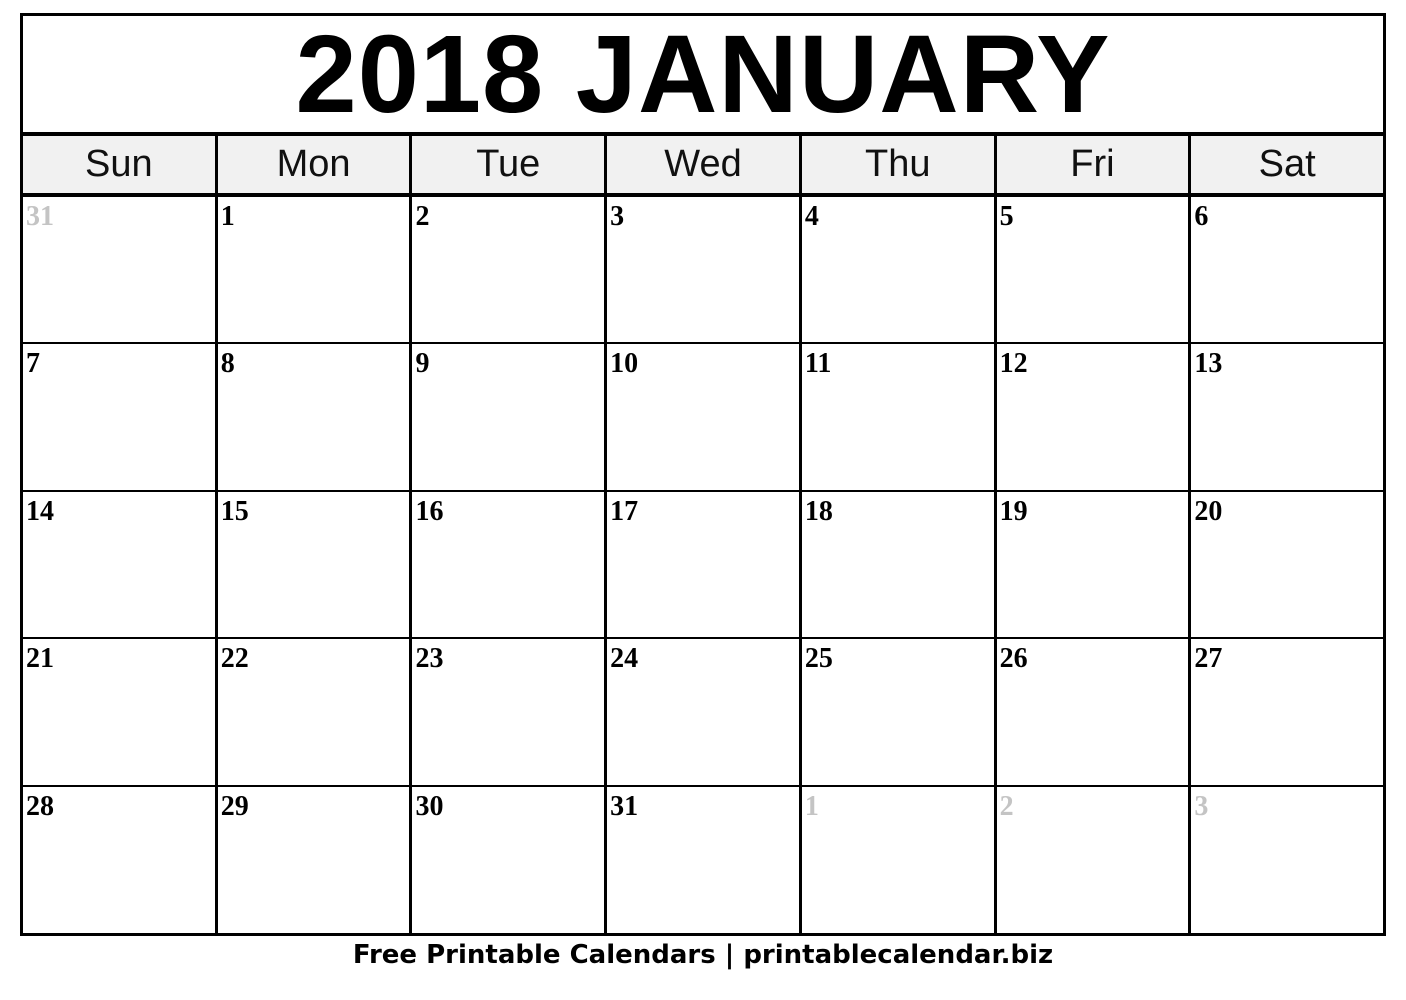 This screenshot has width=1406, height=1000. I want to click on day-cell: 20, so click(1285, 564).